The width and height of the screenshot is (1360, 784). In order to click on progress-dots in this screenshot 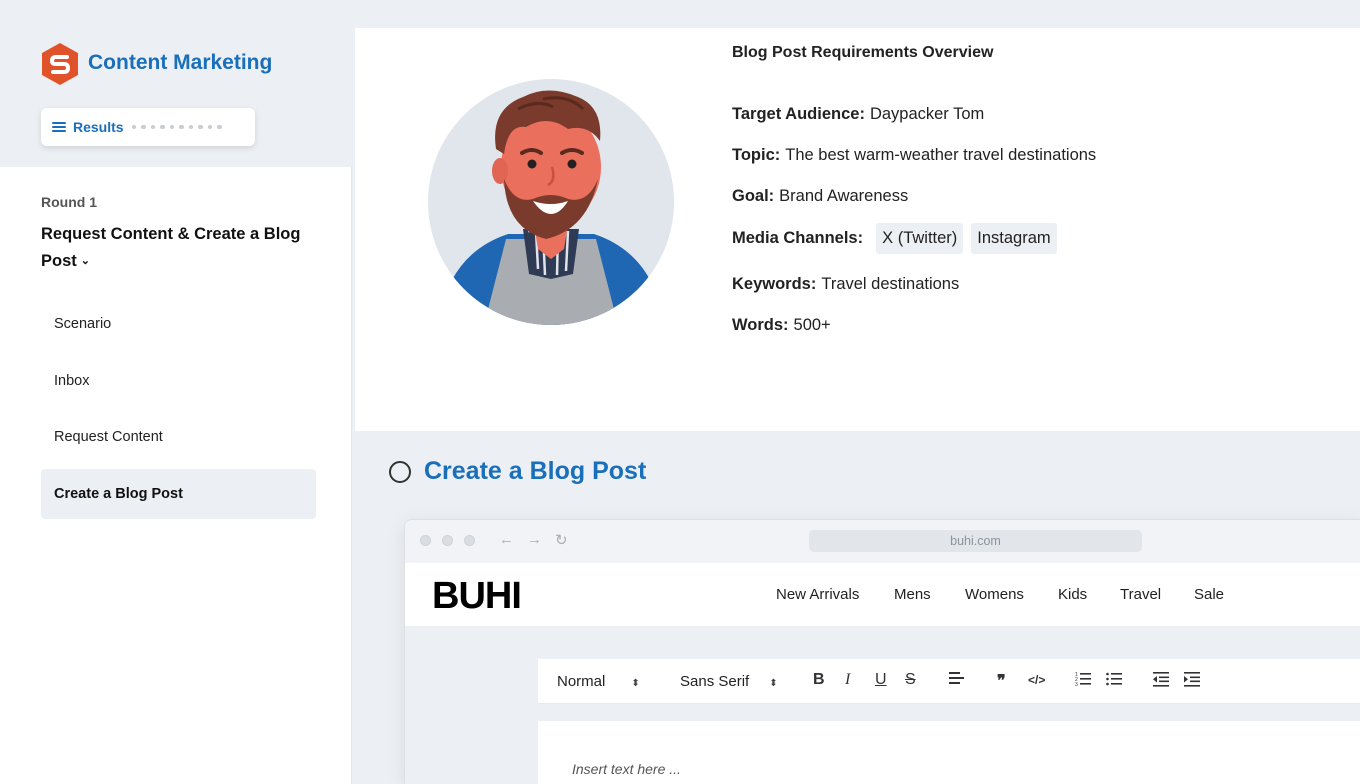, I will do `click(176, 127)`.